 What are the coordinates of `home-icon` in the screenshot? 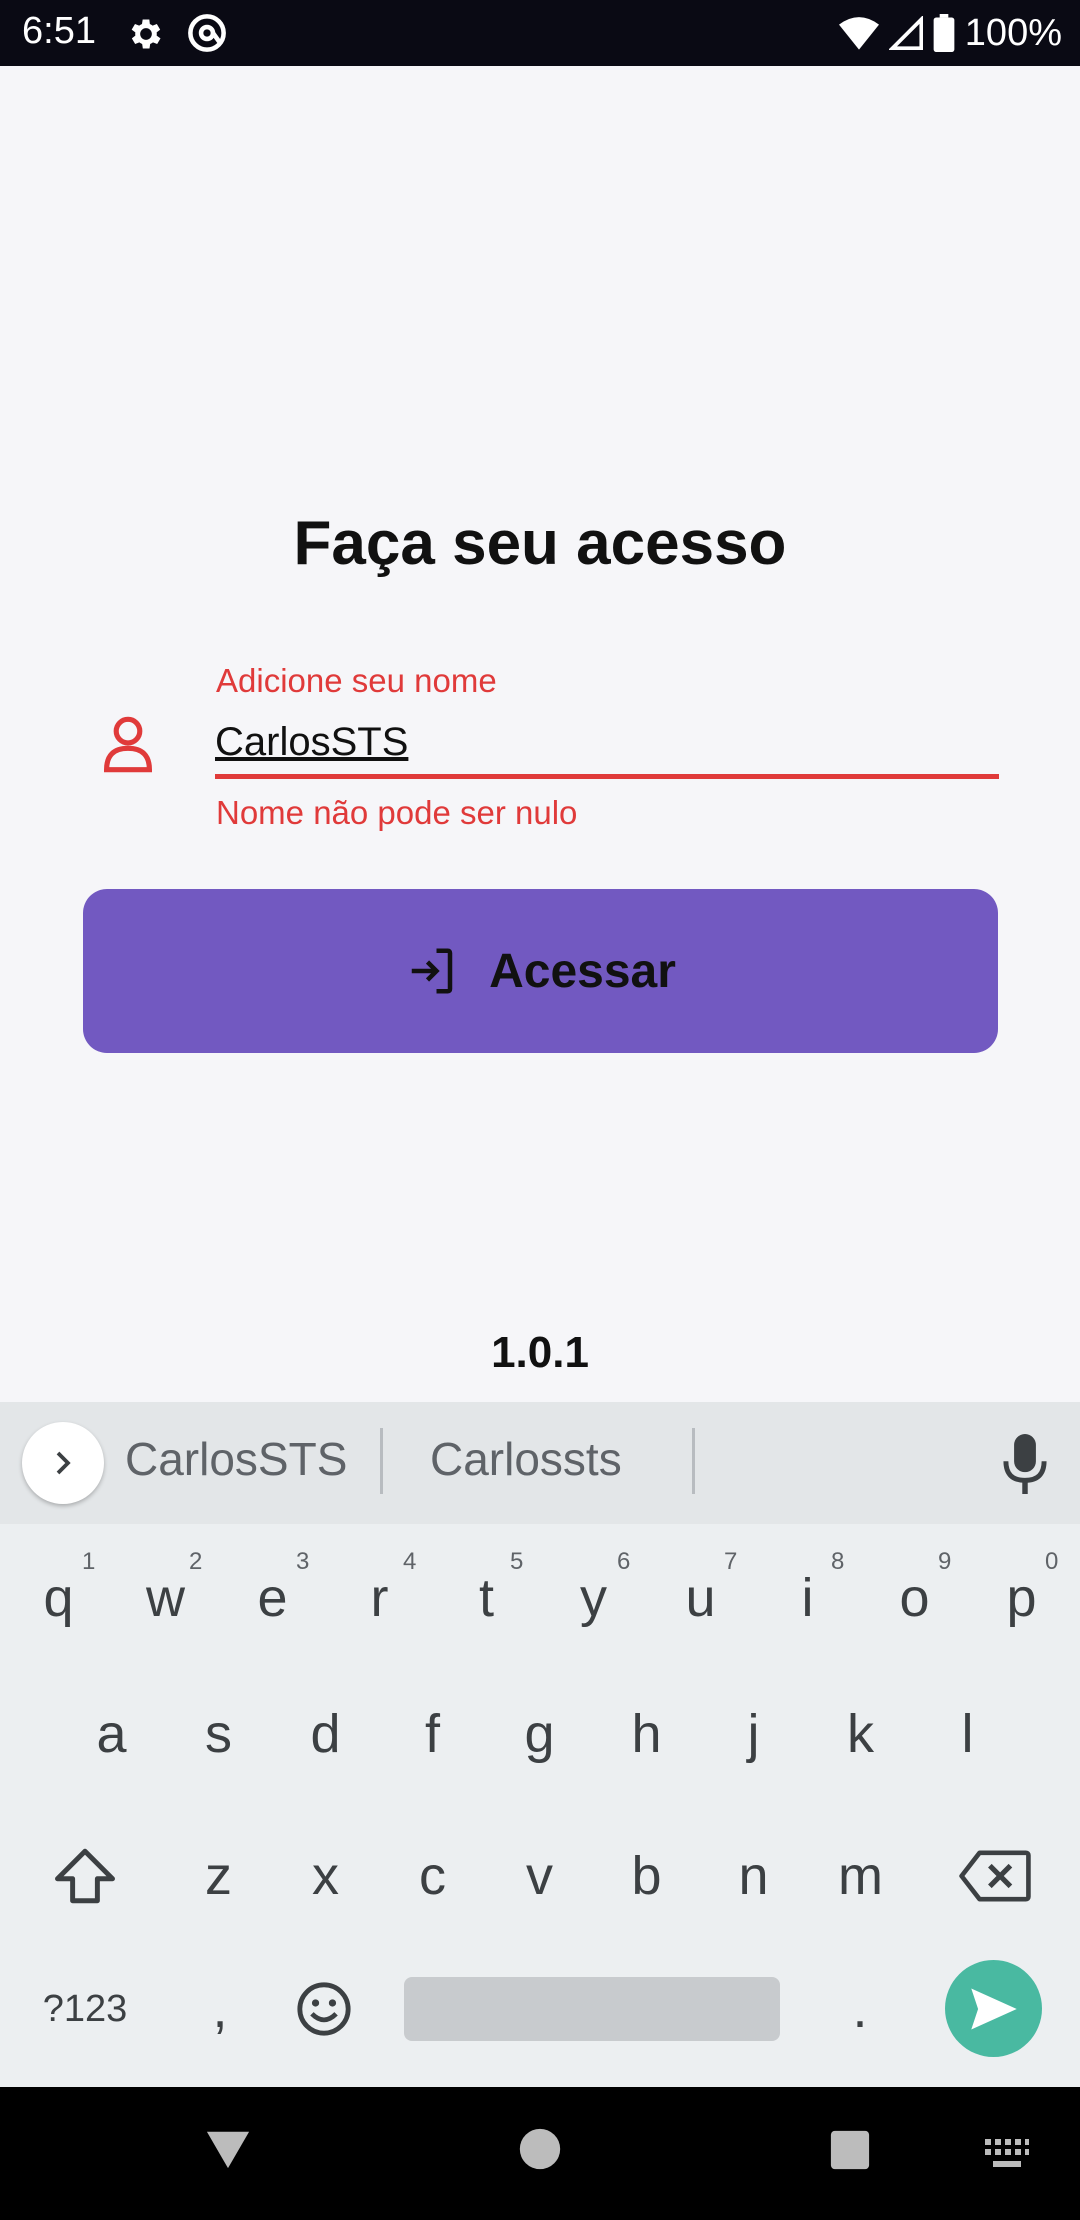 It's located at (540, 2149).